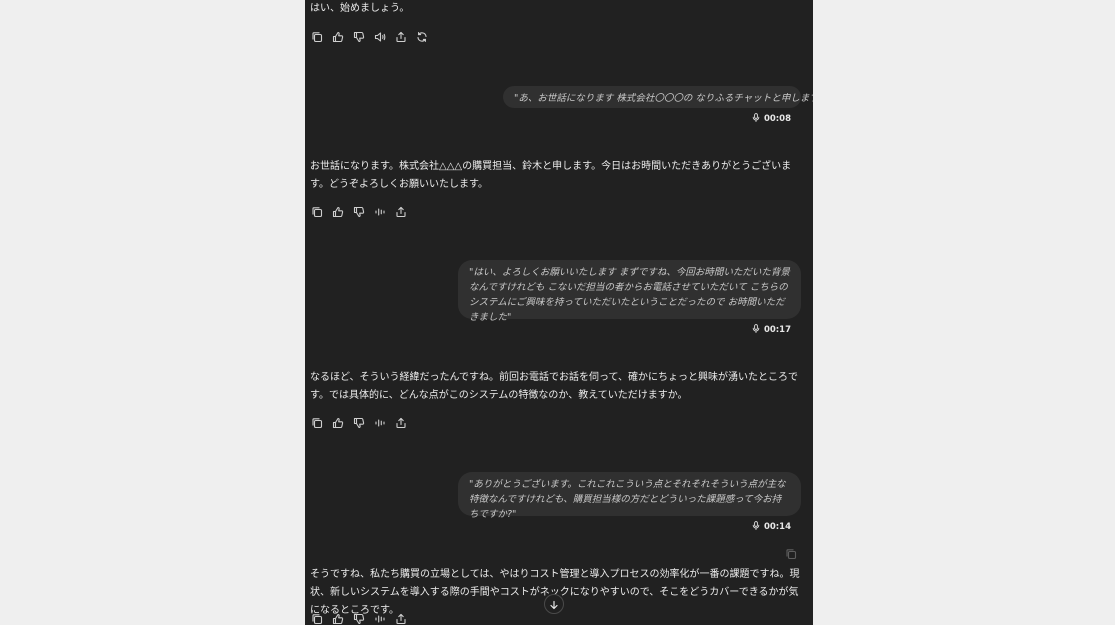 The width and height of the screenshot is (1115, 625). What do you see at coordinates (380, 37) in the screenshot?
I see `speaker-icon` at bounding box center [380, 37].